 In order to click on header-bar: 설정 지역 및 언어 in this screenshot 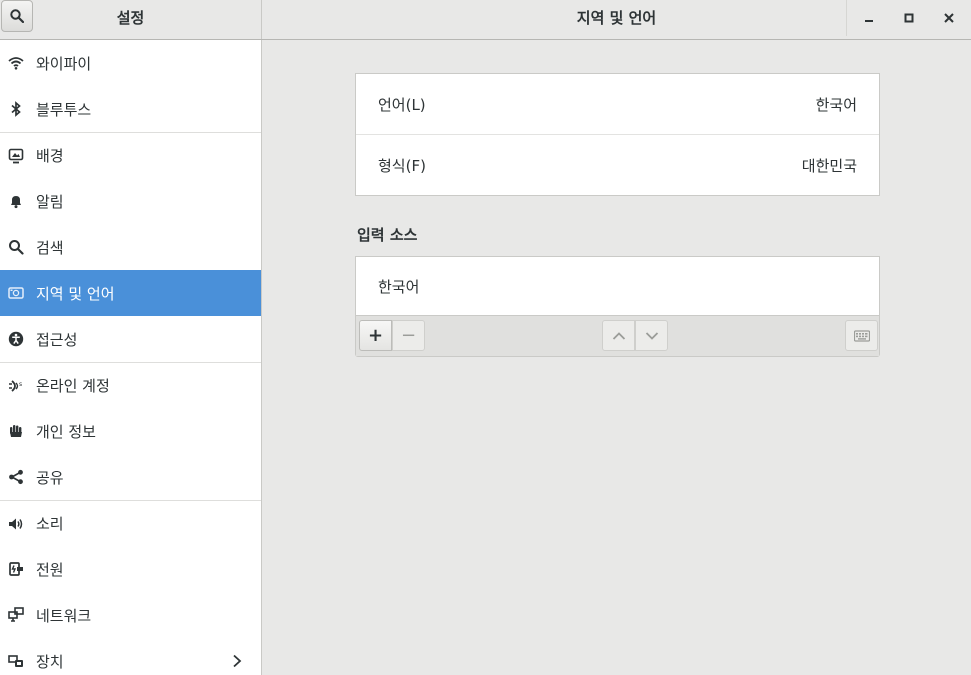, I will do `click(485, 20)`.